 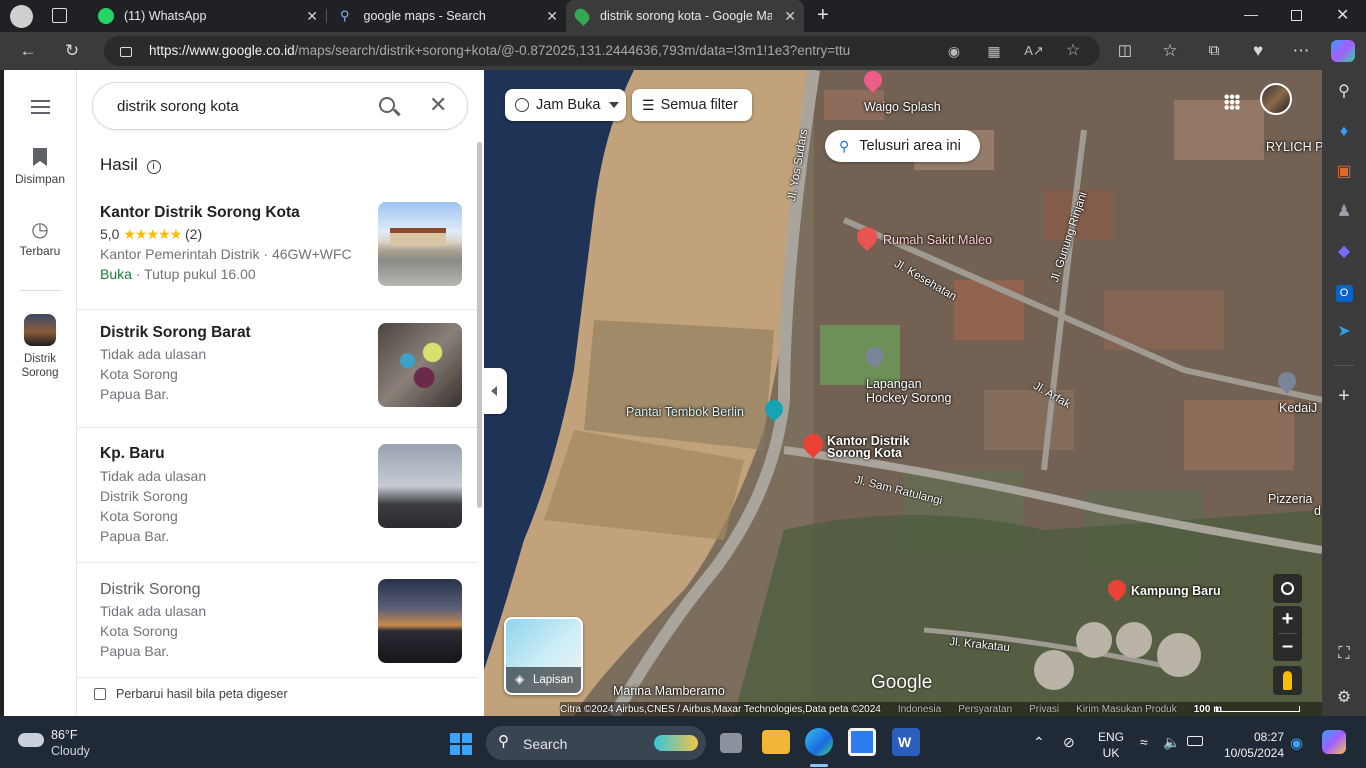 I want to click on account-avatar, so click(x=1276, y=99).